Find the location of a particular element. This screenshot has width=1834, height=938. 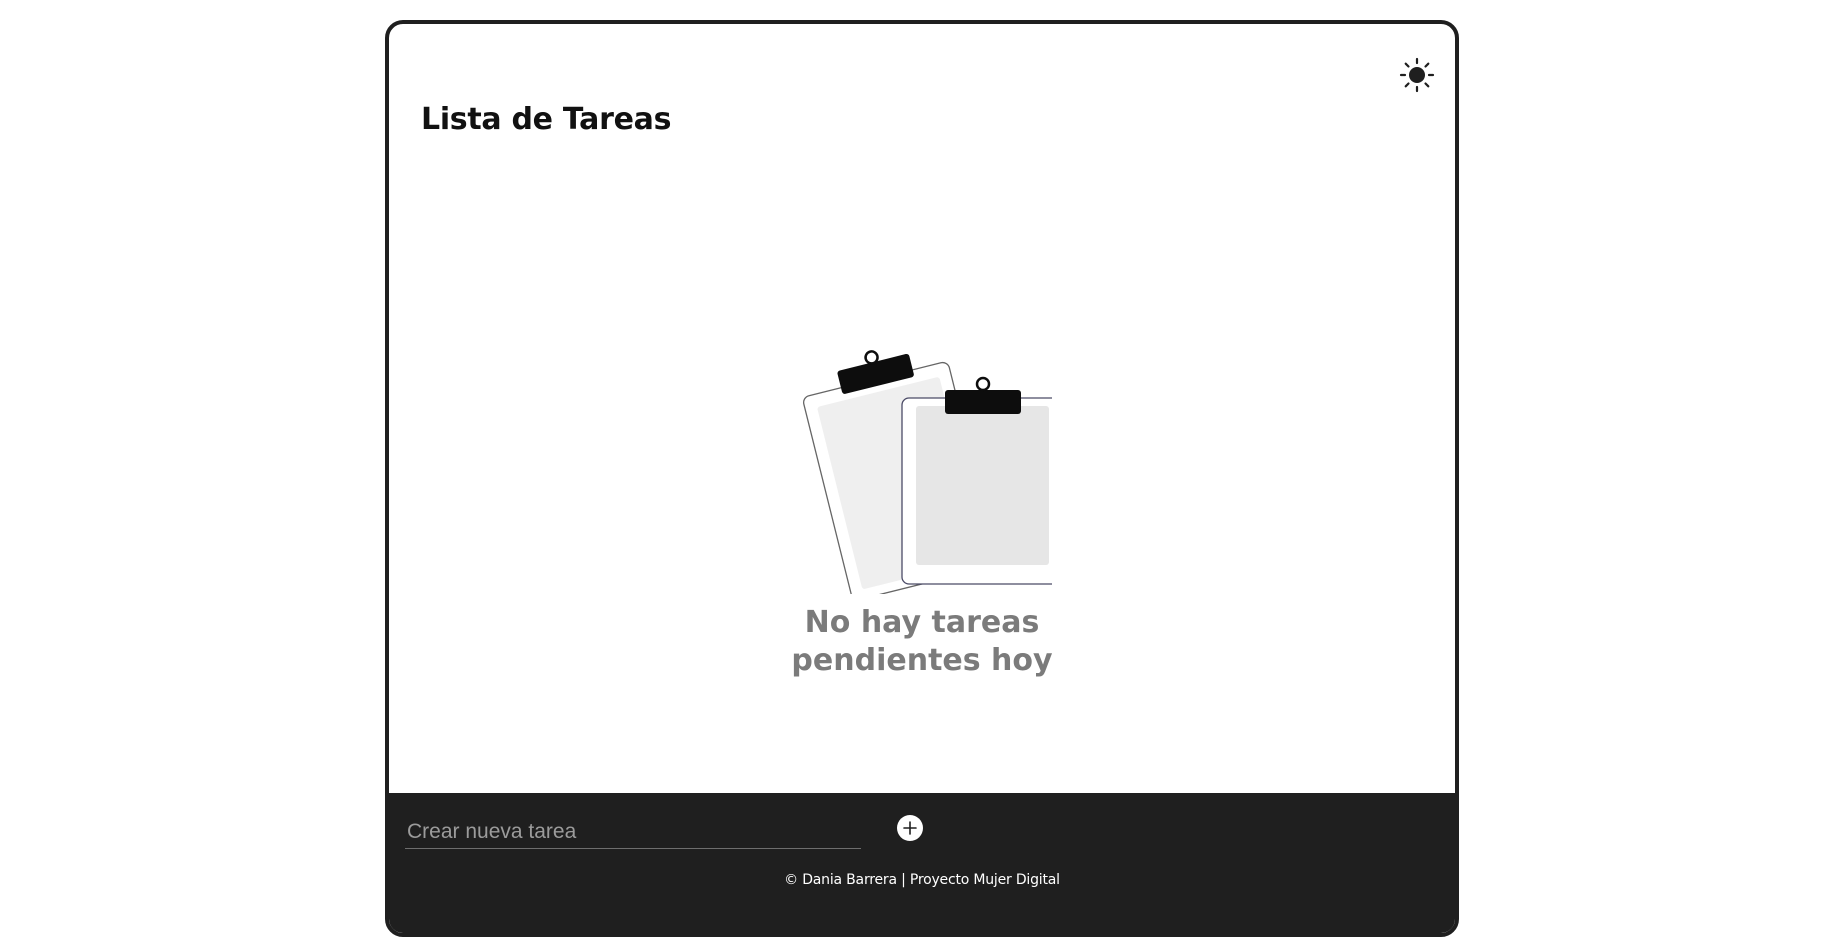

clipboards-icon is located at coordinates (927, 472).